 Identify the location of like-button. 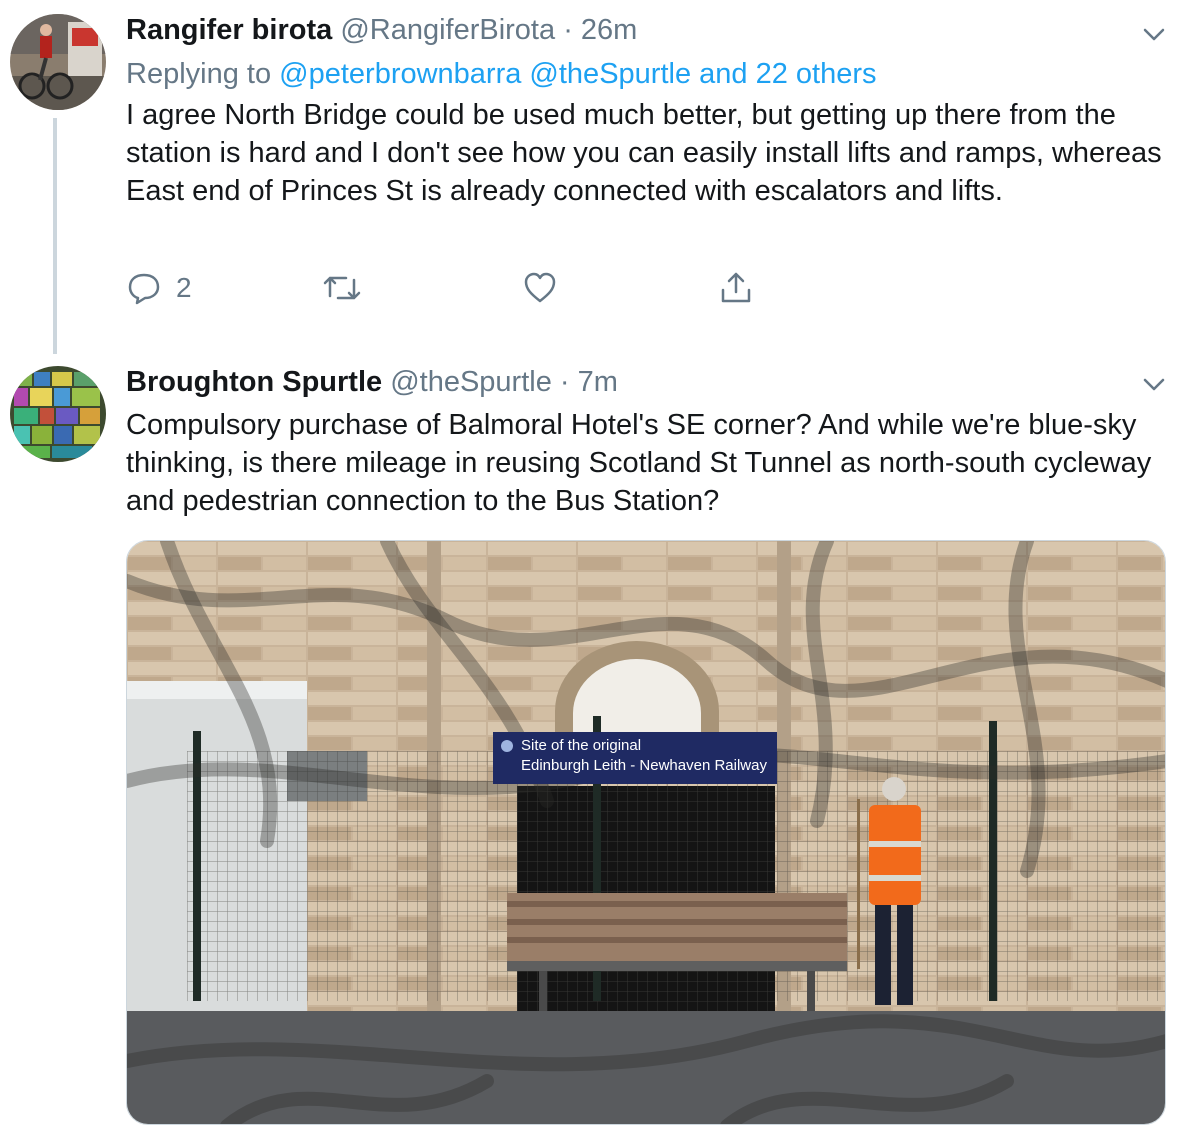
(540, 288).